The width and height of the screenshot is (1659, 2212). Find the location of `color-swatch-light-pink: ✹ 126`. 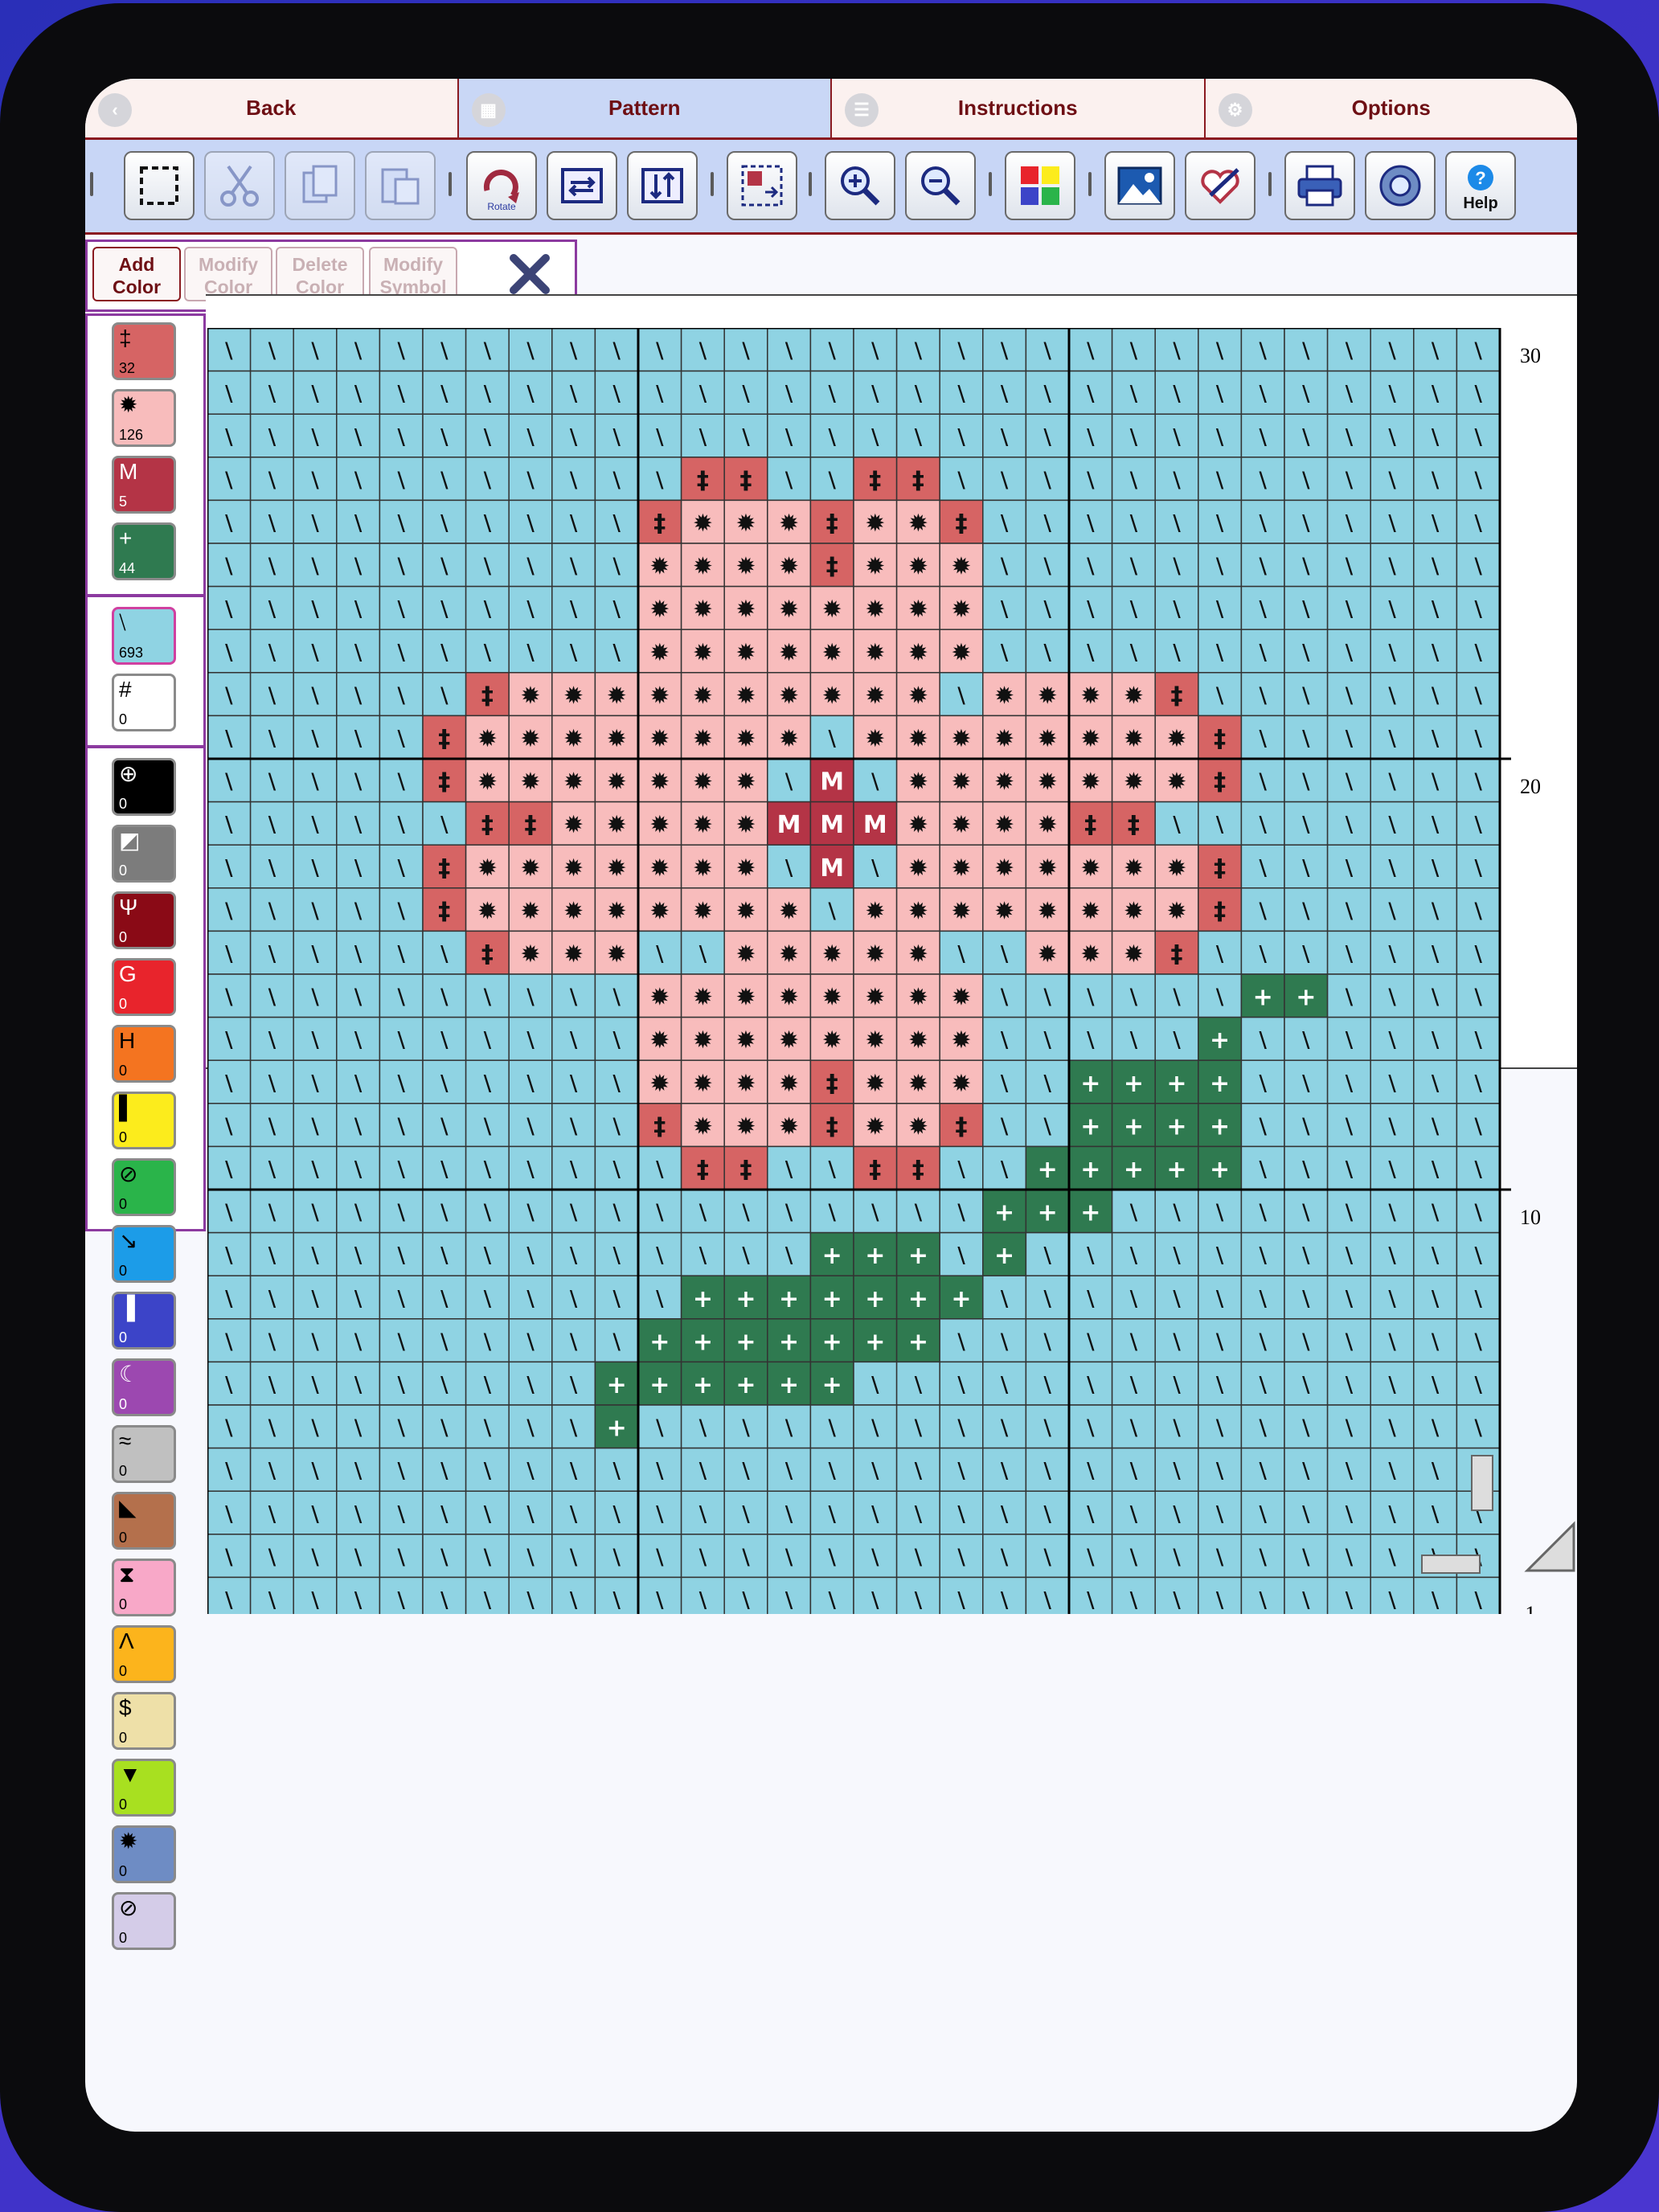

color-swatch-light-pink: ✹ 126 is located at coordinates (144, 418).